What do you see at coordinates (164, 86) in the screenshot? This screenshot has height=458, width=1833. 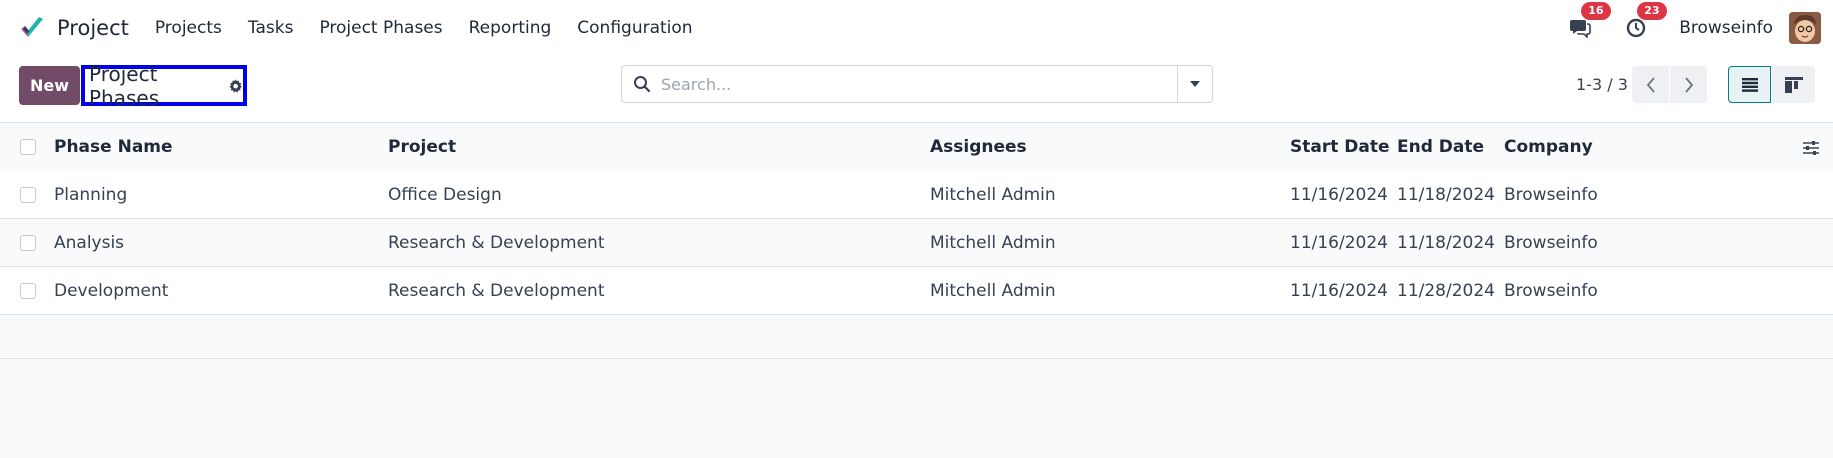 I see `breadcrumb: Project Phases` at bounding box center [164, 86].